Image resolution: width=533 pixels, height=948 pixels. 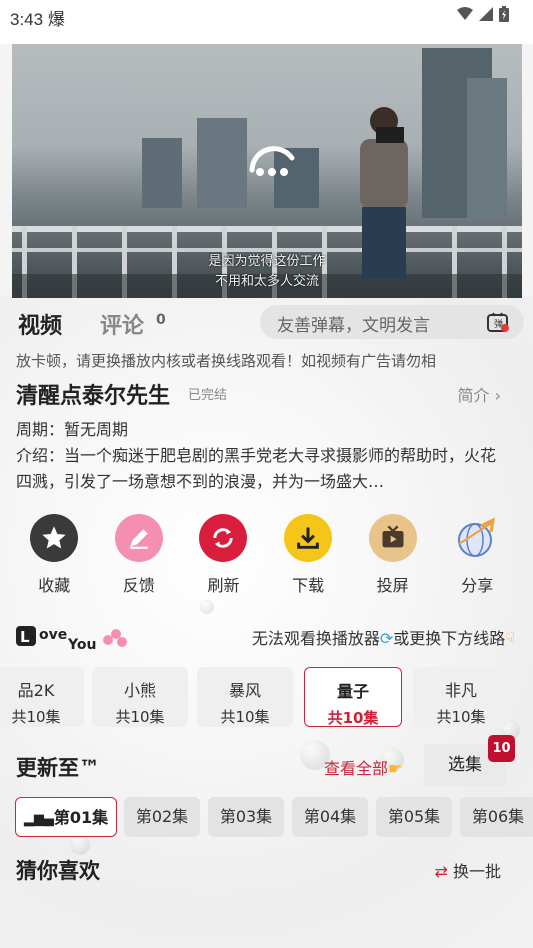 What do you see at coordinates (476, 871) in the screenshot?
I see `refresh-label: 换一批` at bounding box center [476, 871].